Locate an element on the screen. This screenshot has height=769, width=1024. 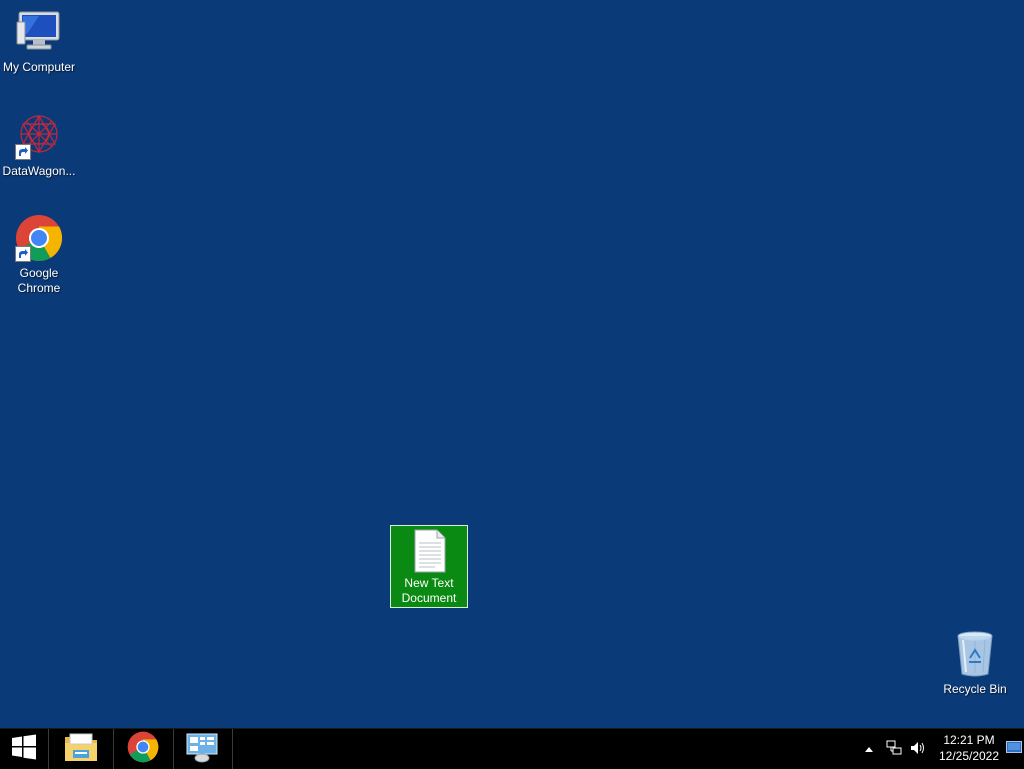
taskbar-clock: 12:21 PM 12/25/2022 is located at coordinates (969, 748).